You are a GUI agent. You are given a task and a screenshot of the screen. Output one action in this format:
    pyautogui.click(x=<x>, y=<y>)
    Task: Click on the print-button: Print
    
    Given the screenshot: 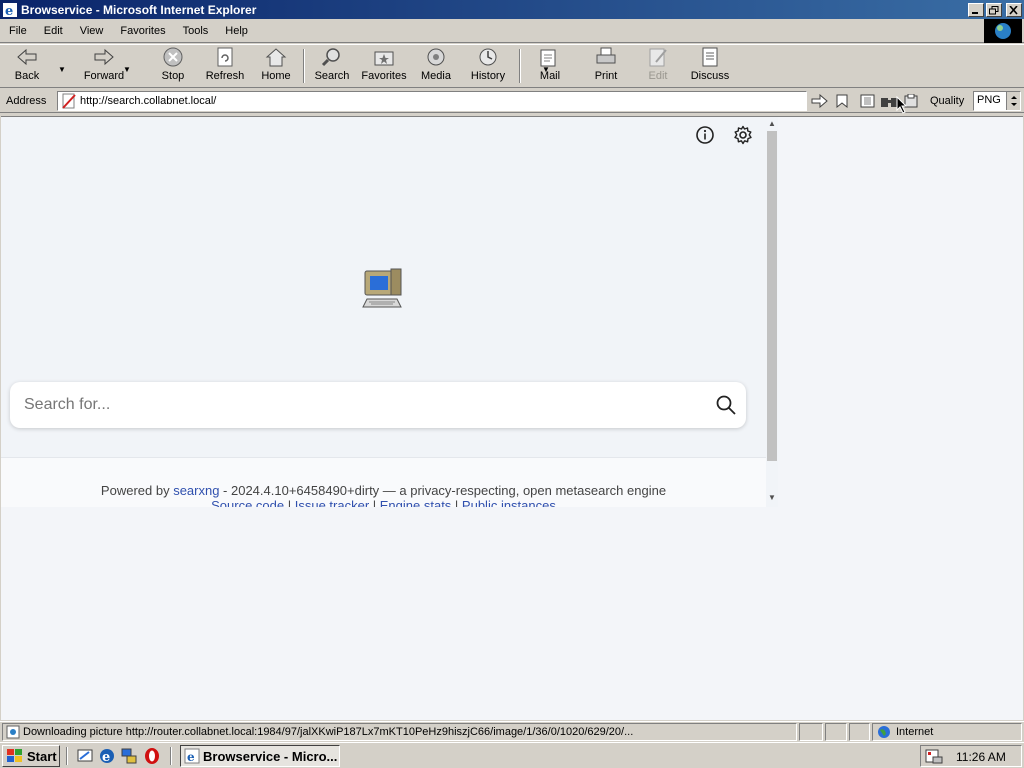 What is the action you would take?
    pyautogui.click(x=606, y=66)
    